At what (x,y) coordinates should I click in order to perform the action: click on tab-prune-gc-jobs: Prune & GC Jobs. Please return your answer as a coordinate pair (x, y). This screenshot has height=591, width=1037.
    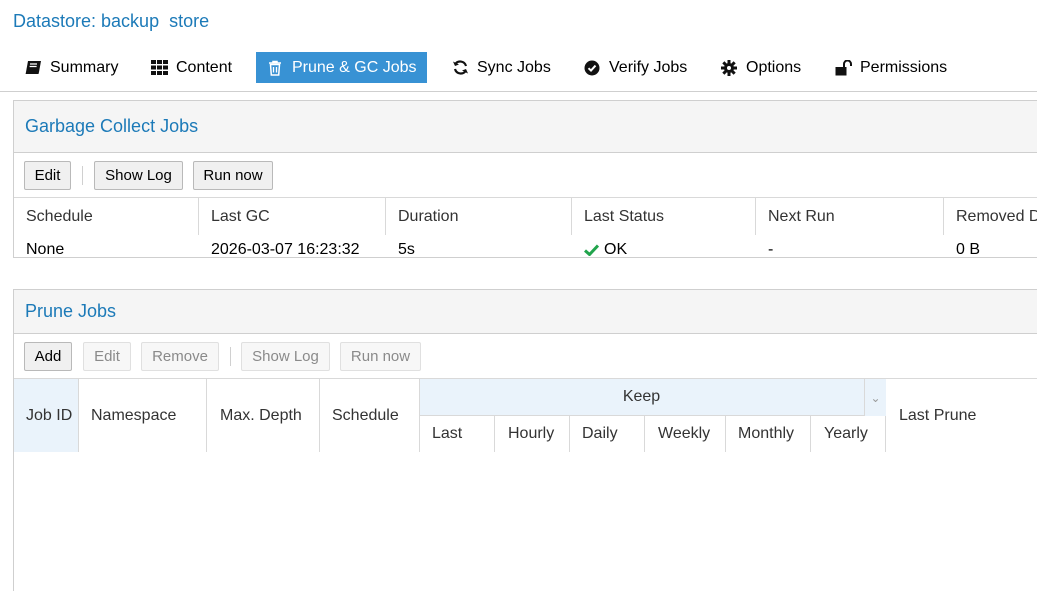
    Looking at the image, I should click on (341, 67).